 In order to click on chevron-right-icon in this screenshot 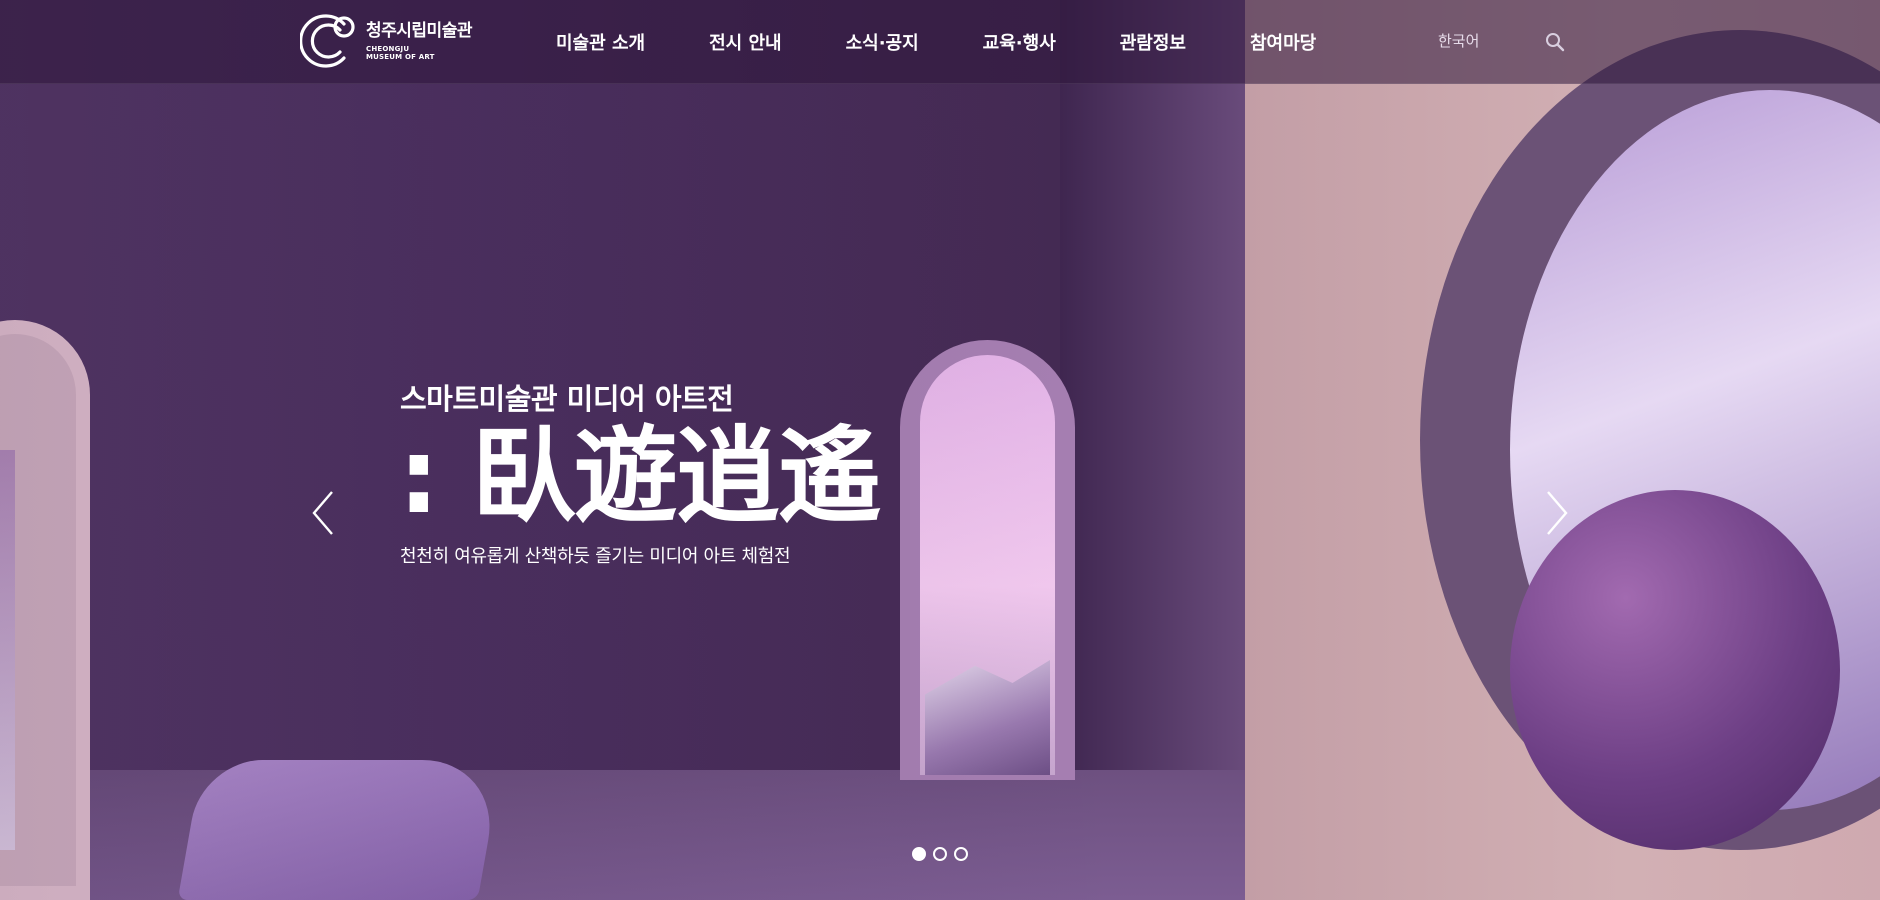, I will do `click(1557, 513)`.